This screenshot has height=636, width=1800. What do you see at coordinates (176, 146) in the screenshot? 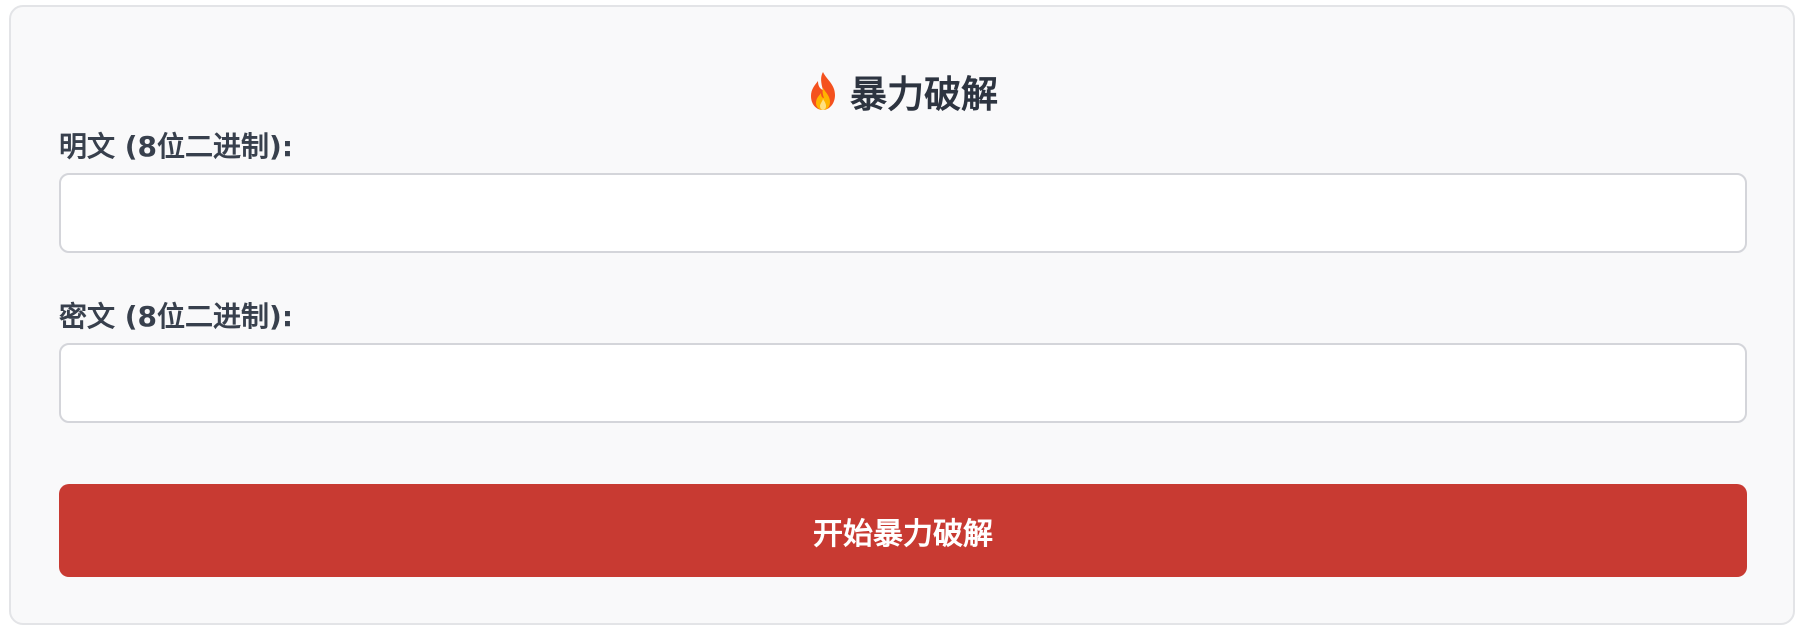
I see `plaintext-label: 明文 (8位二进制):` at bounding box center [176, 146].